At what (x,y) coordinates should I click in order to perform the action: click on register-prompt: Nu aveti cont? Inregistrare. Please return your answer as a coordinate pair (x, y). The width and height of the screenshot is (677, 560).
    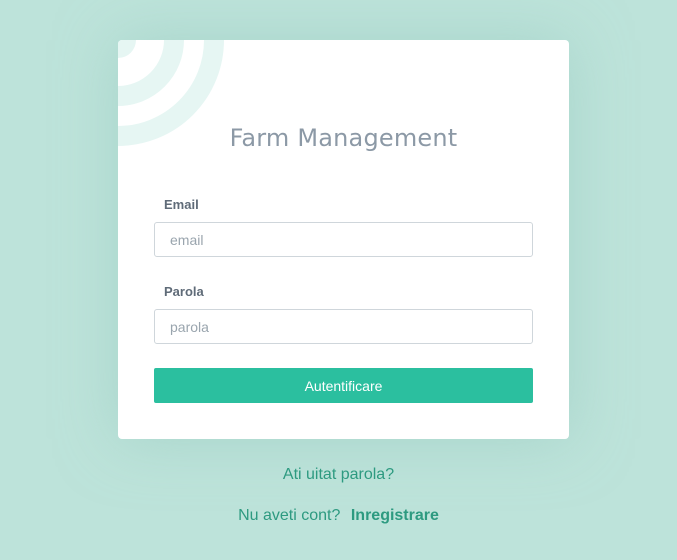
    Looking at the image, I should click on (338, 516).